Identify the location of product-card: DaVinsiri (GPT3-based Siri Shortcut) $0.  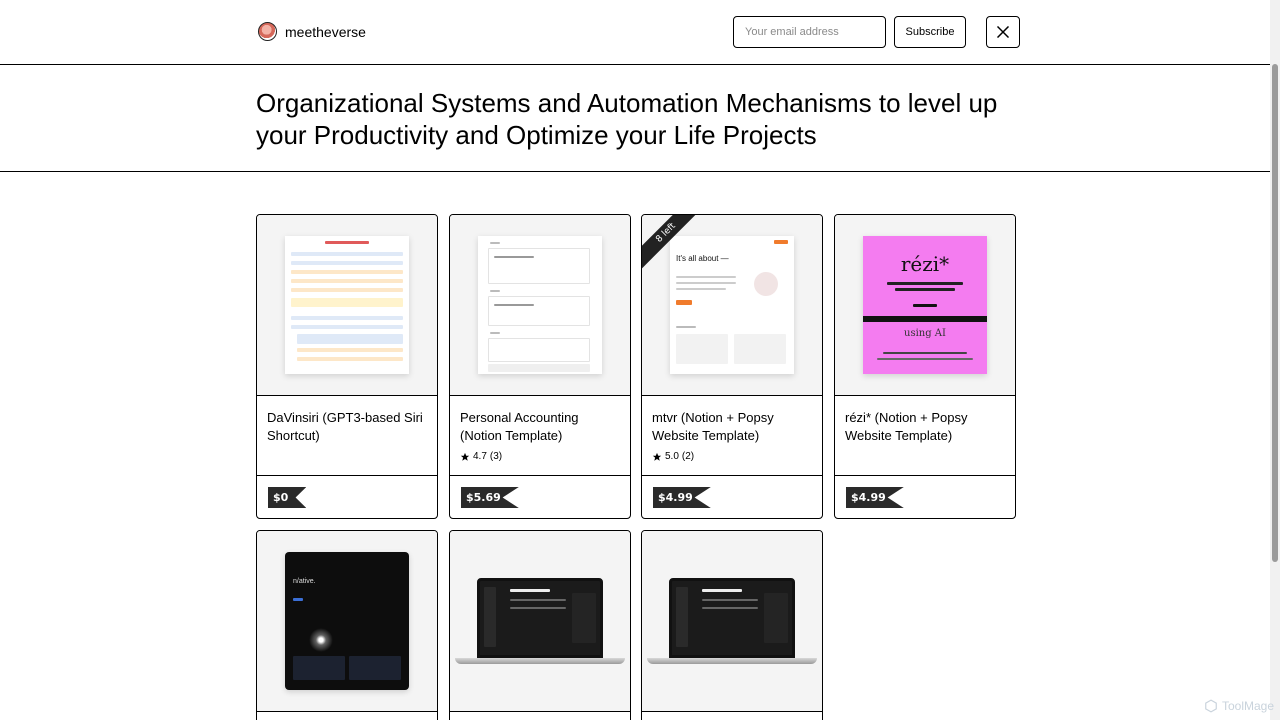
(347, 366).